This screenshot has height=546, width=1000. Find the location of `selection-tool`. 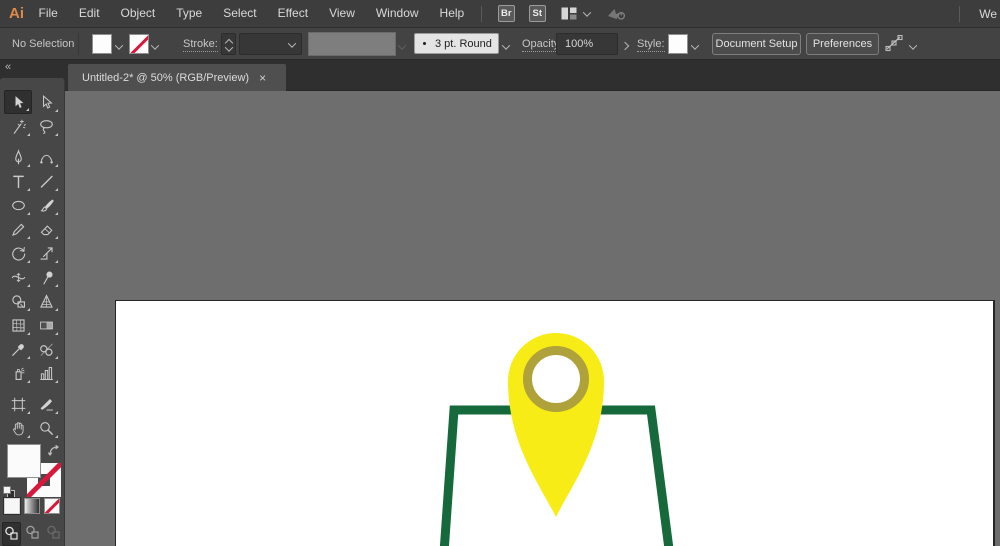

selection-tool is located at coordinates (18, 102).